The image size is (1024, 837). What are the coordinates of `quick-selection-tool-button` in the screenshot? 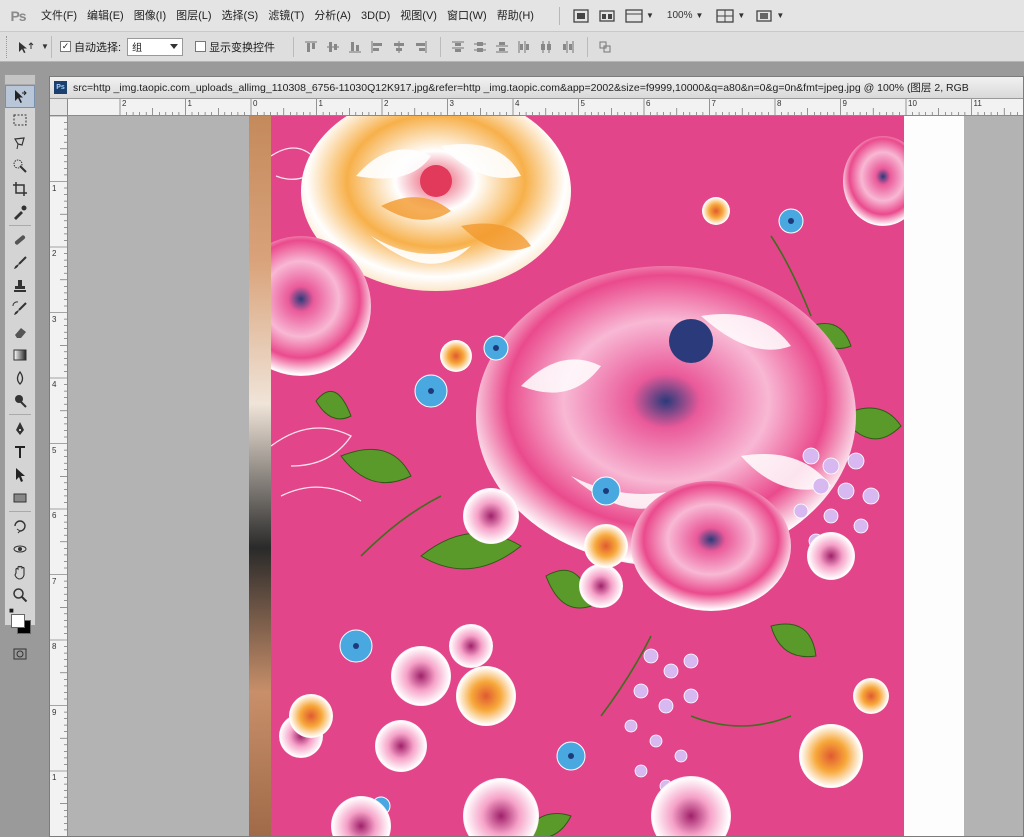 It's located at (20, 165).